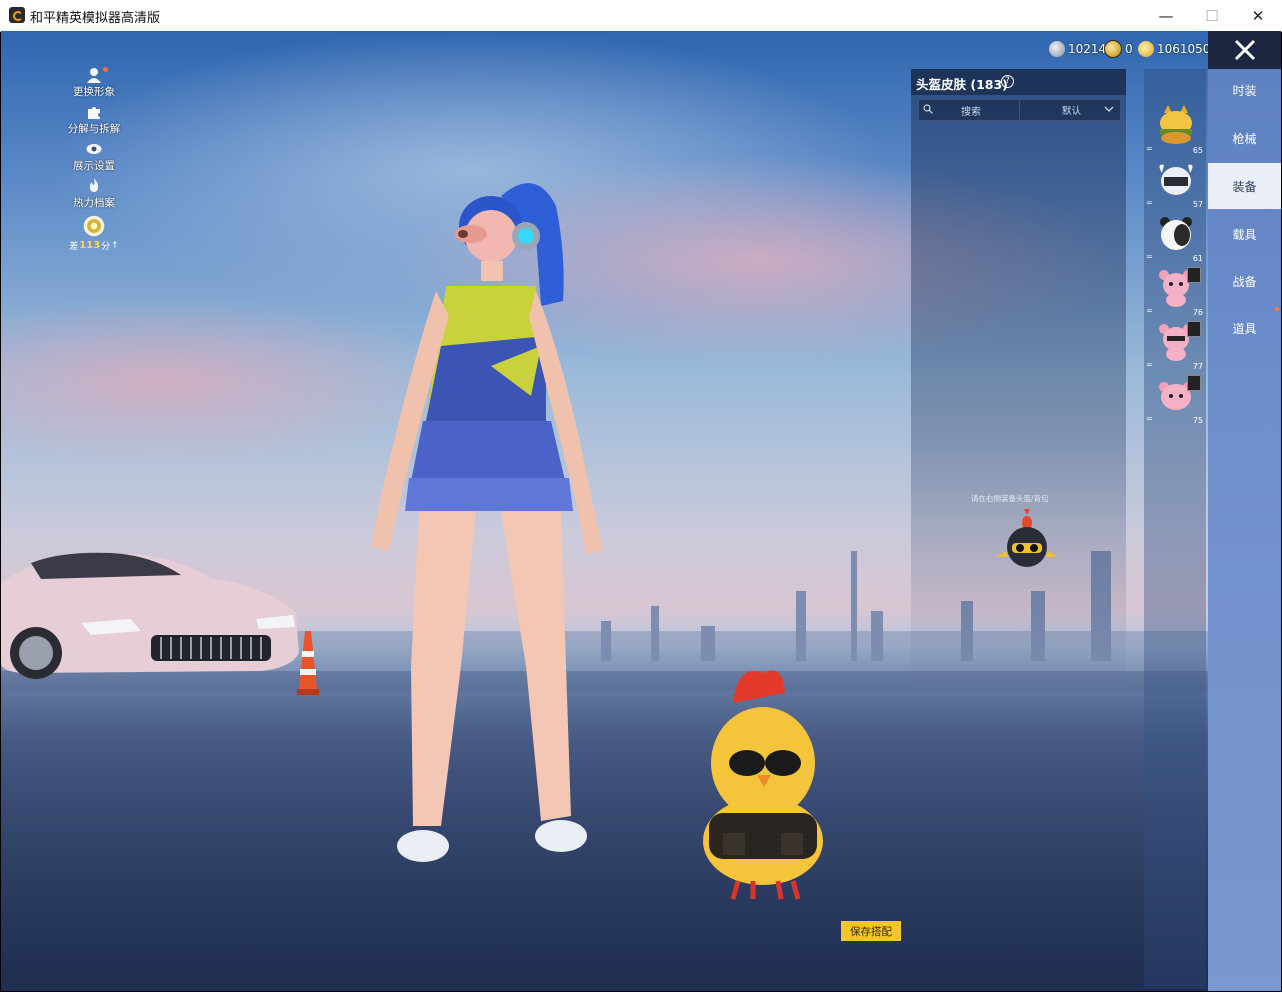  I want to click on item-slot: 61 =, so click(1175, 237).